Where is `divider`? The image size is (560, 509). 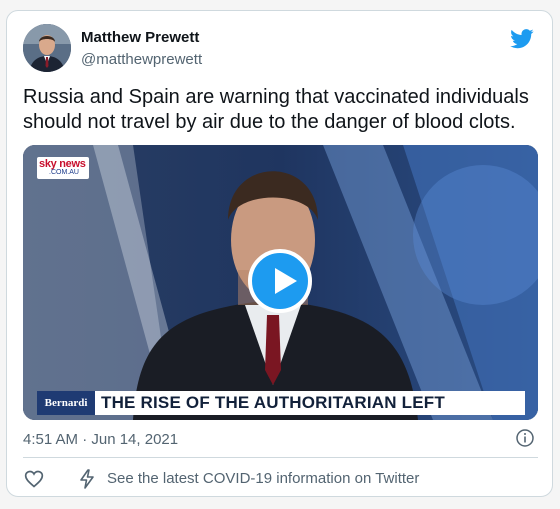 divider is located at coordinates (280, 457).